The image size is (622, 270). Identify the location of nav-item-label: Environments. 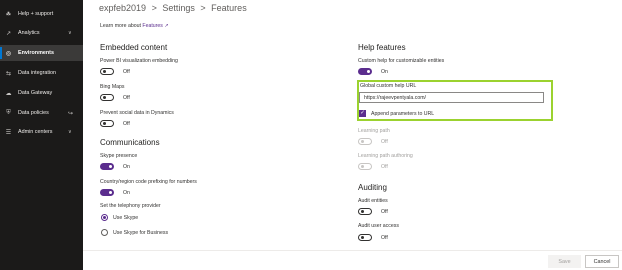
(36, 53).